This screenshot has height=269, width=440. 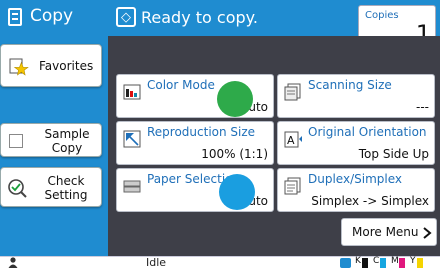 I want to click on favorites-button: Favorites, so click(x=51, y=65).